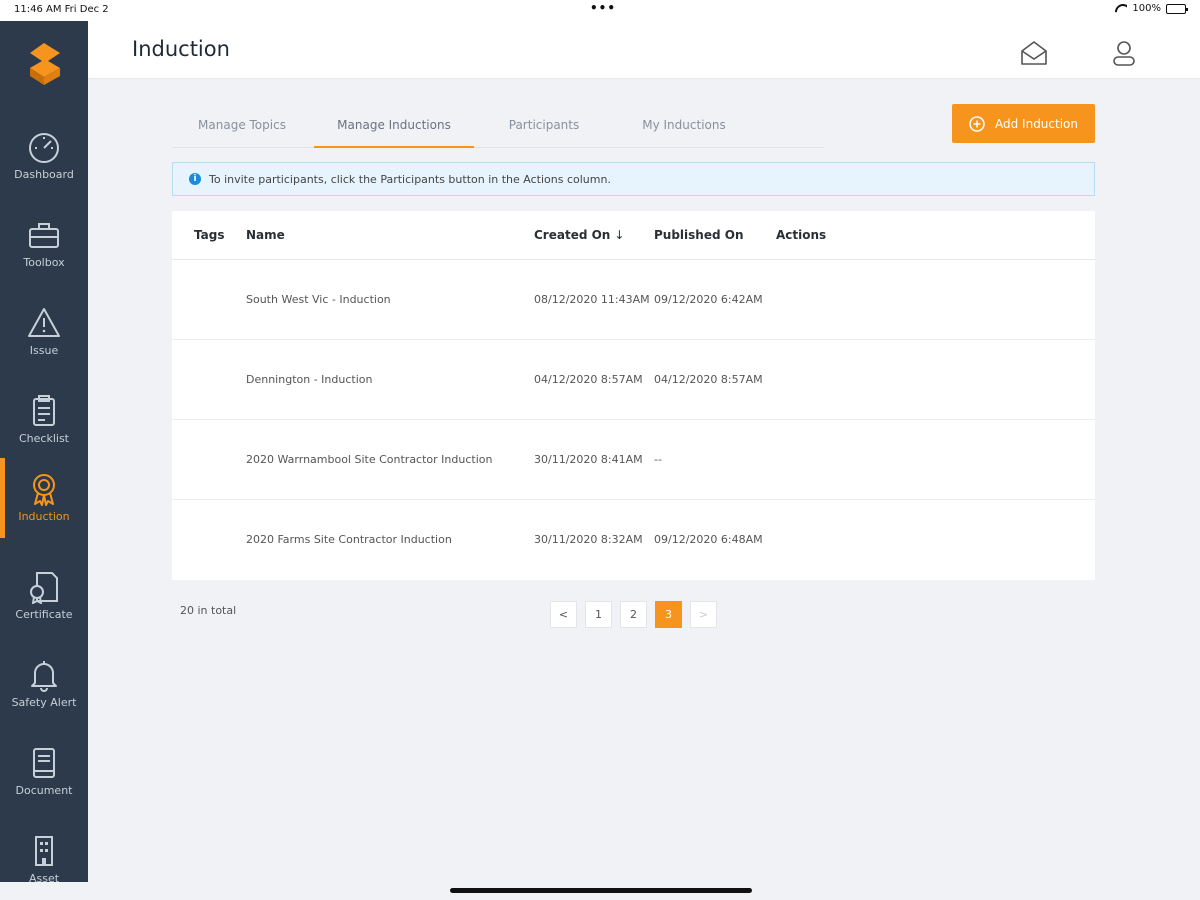 The image size is (1200, 900). I want to click on sidebar-item-document: Document, so click(44, 776).